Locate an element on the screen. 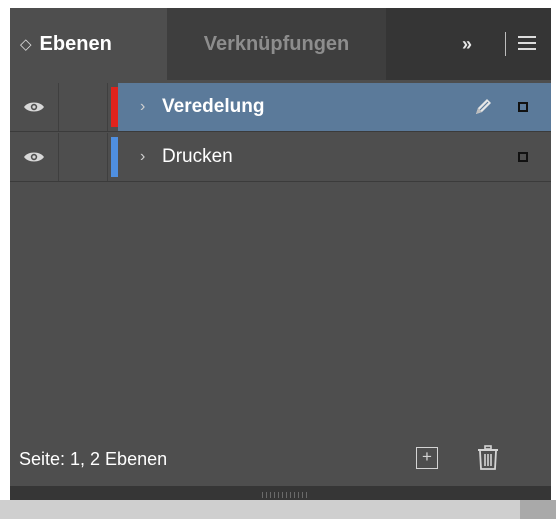  updown-arrows-icon: ◇ is located at coordinates (26, 44).